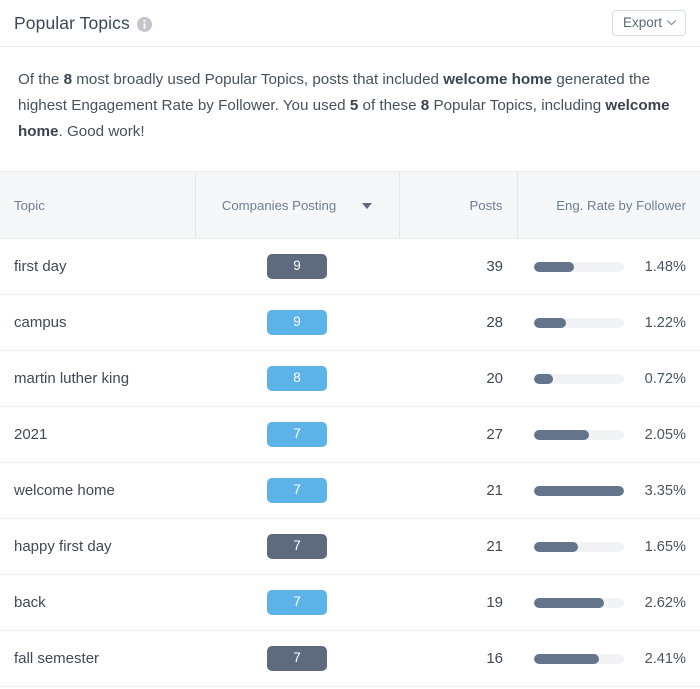  Describe the element at coordinates (297, 378) in the screenshot. I see `cell-companies-posting: 8` at that location.